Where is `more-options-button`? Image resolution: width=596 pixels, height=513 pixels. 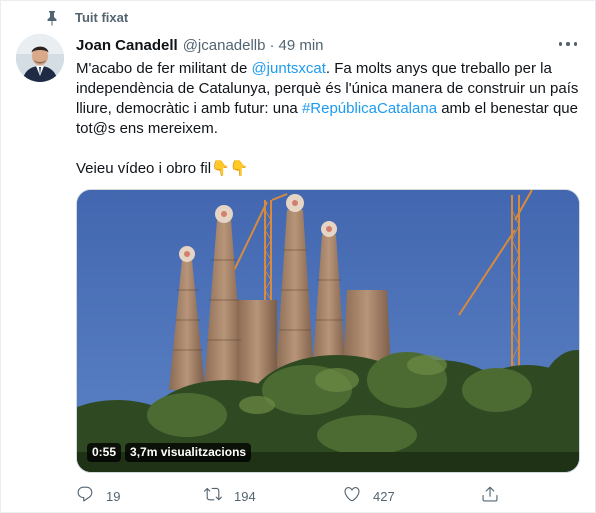 more-options-button is located at coordinates (568, 44).